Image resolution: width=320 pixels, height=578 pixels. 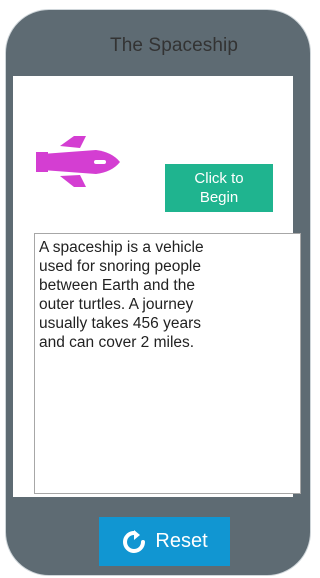 What do you see at coordinates (219, 188) in the screenshot?
I see `begin-button: Click to Begin` at bounding box center [219, 188].